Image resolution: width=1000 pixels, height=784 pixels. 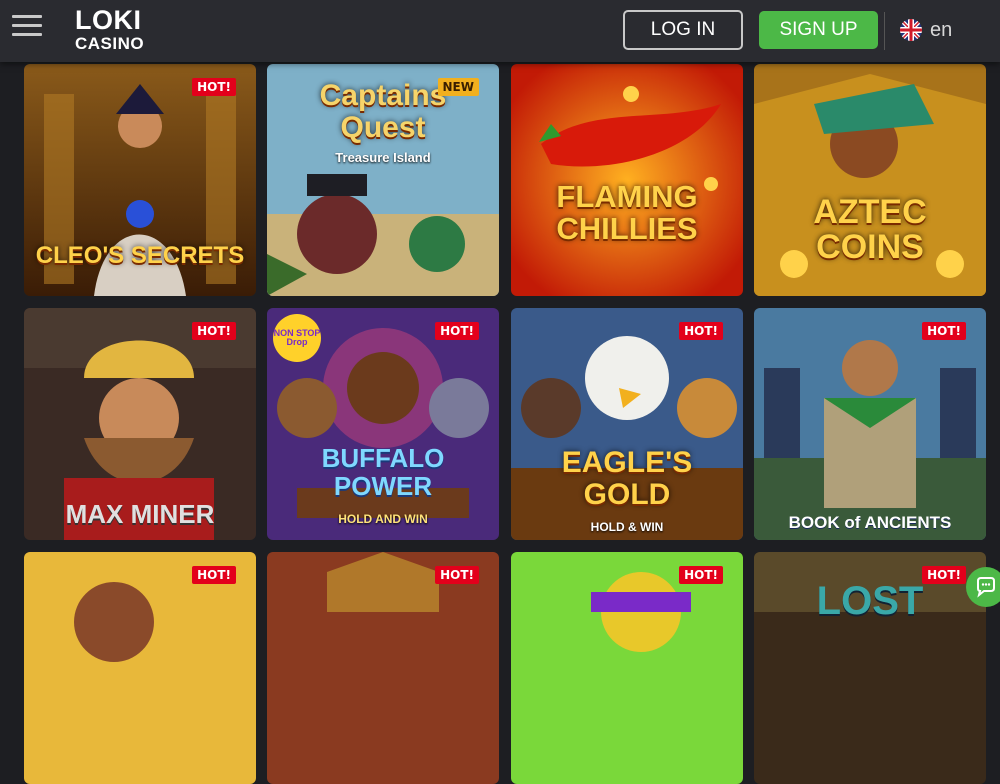 What do you see at coordinates (140, 255) in the screenshot?
I see `game-title: CLEO'S SECRETS` at bounding box center [140, 255].